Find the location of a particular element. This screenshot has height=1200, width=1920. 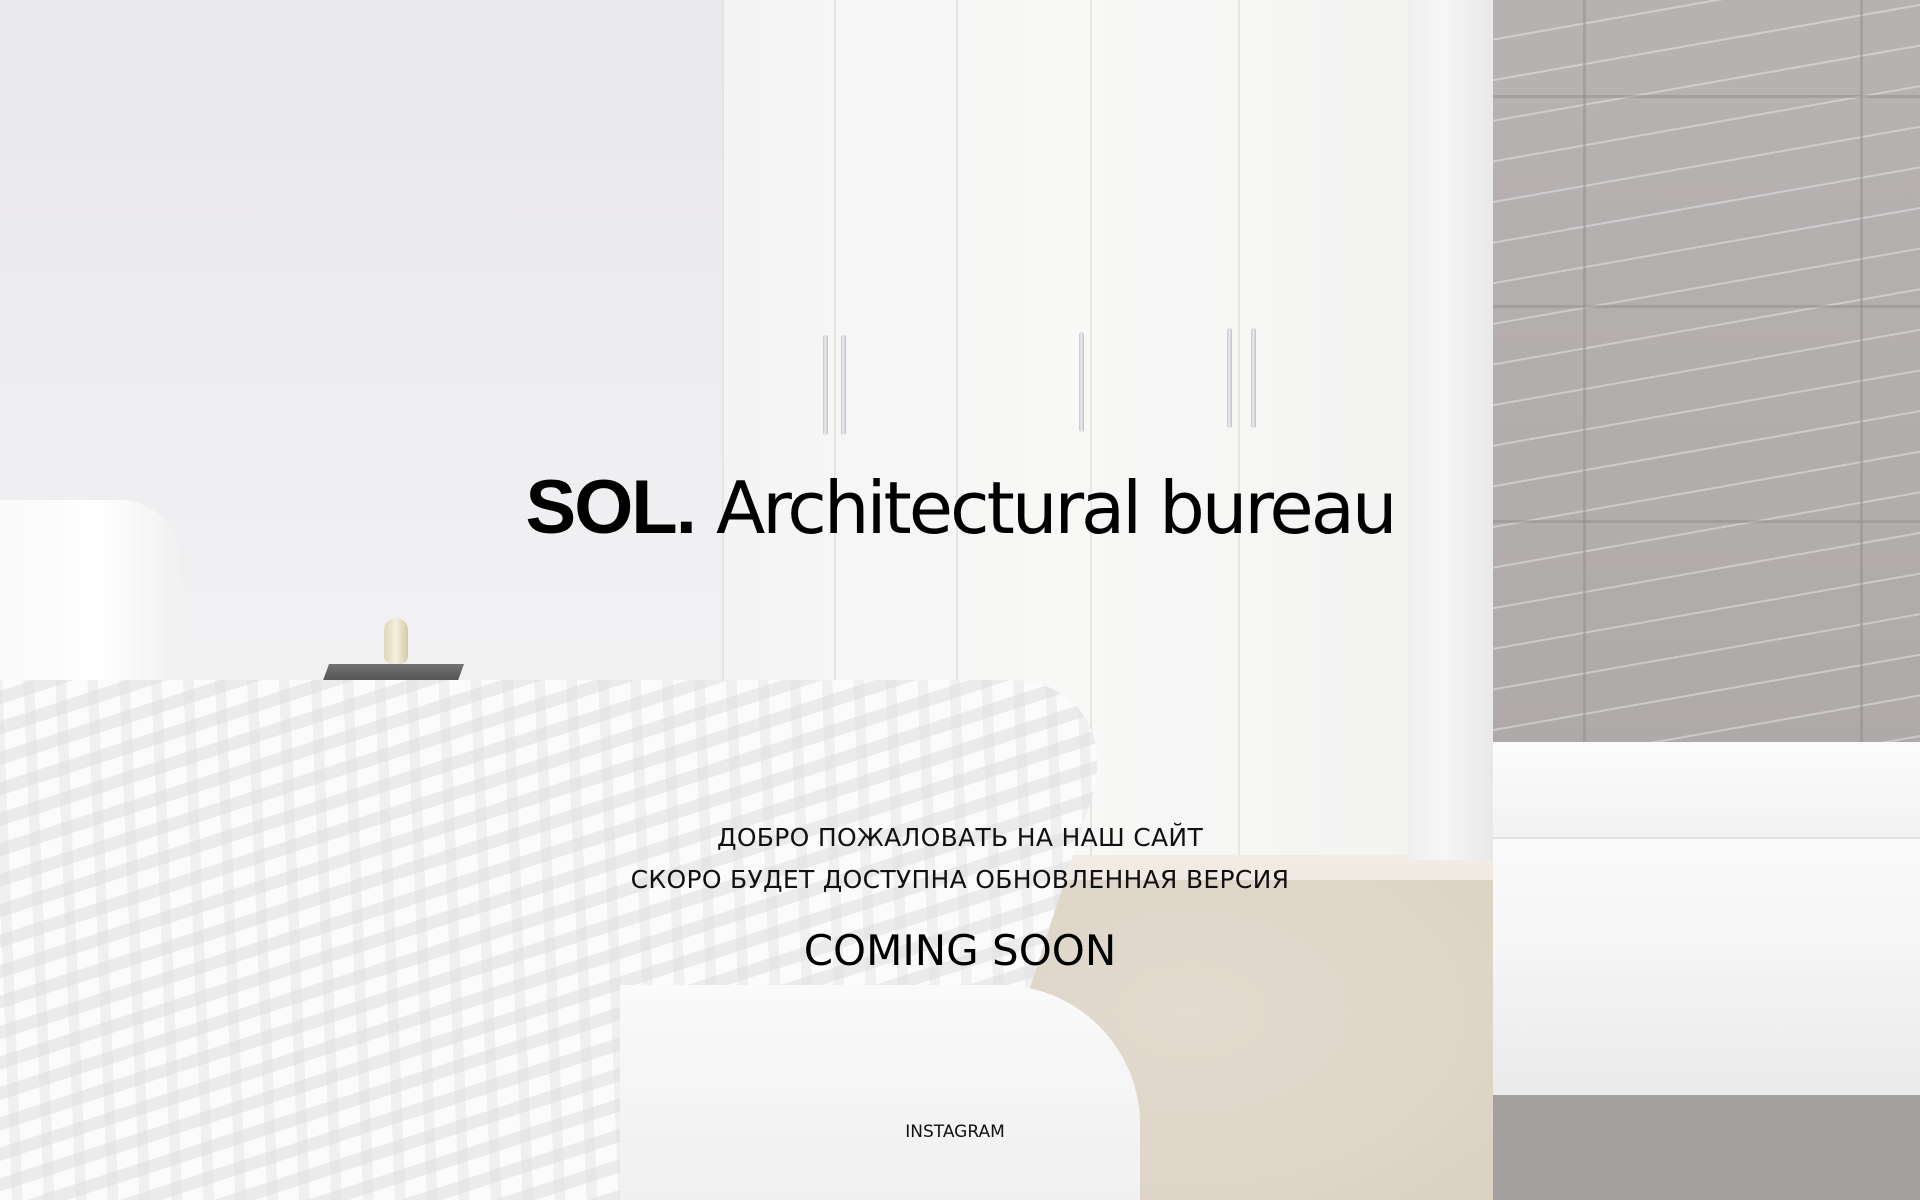

update-notice-text: СКОРО БУДЕТ ДОСТУПНА ОБНОВЛЕННАЯ ВЕРСИЯ is located at coordinates (960, 879).